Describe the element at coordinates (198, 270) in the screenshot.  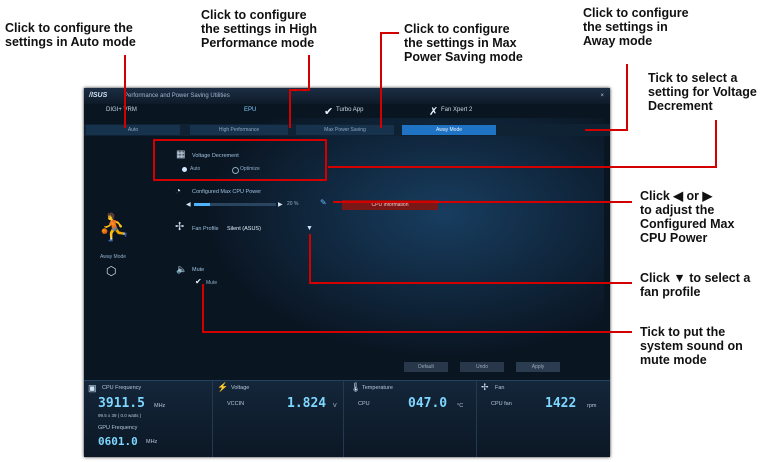
I see `sound-label: Mute` at that location.